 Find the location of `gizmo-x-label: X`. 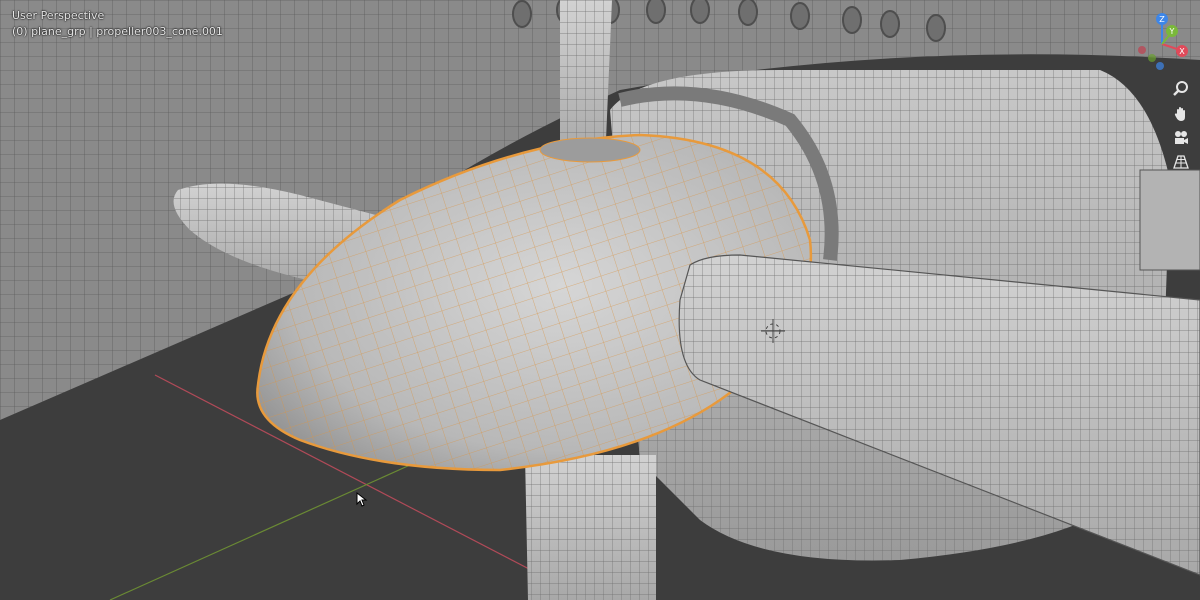

gizmo-x-label: X is located at coordinates (1182, 51).